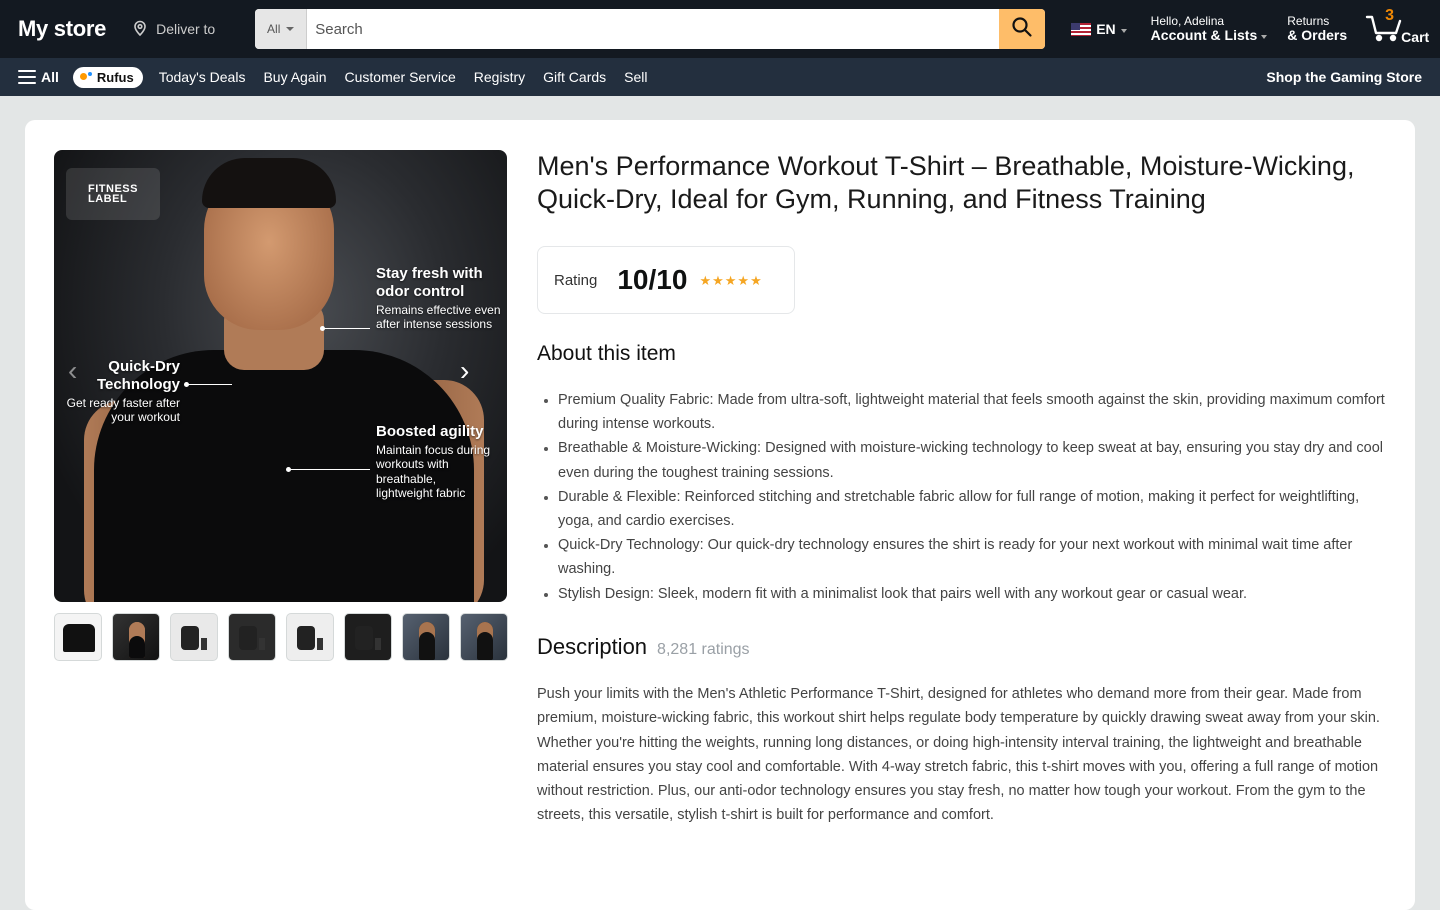 Image resolution: width=1440 pixels, height=910 pixels. I want to click on chevron-left-icon: ‹, so click(72, 371).